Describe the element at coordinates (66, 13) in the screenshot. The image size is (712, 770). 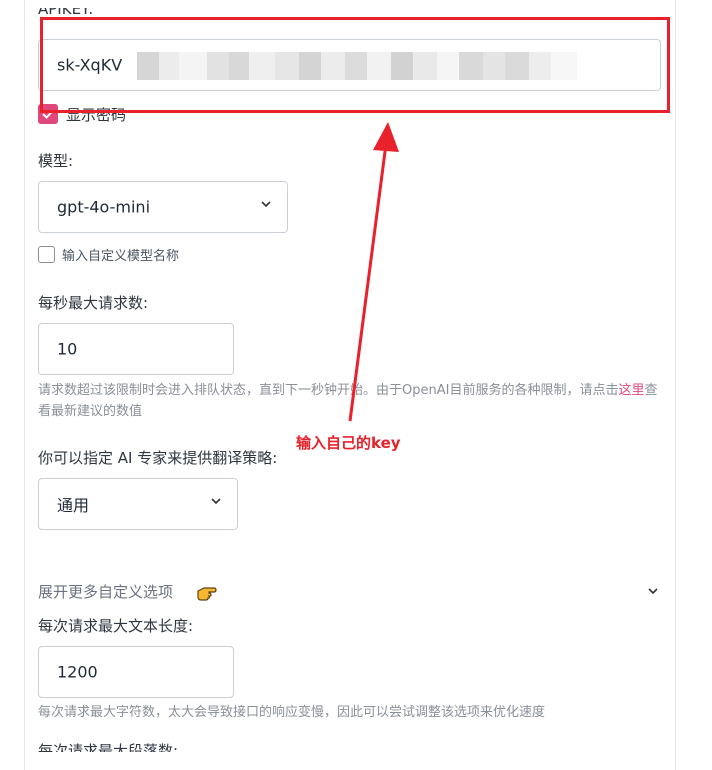
I see `apikey-label: APIKEY:` at that location.